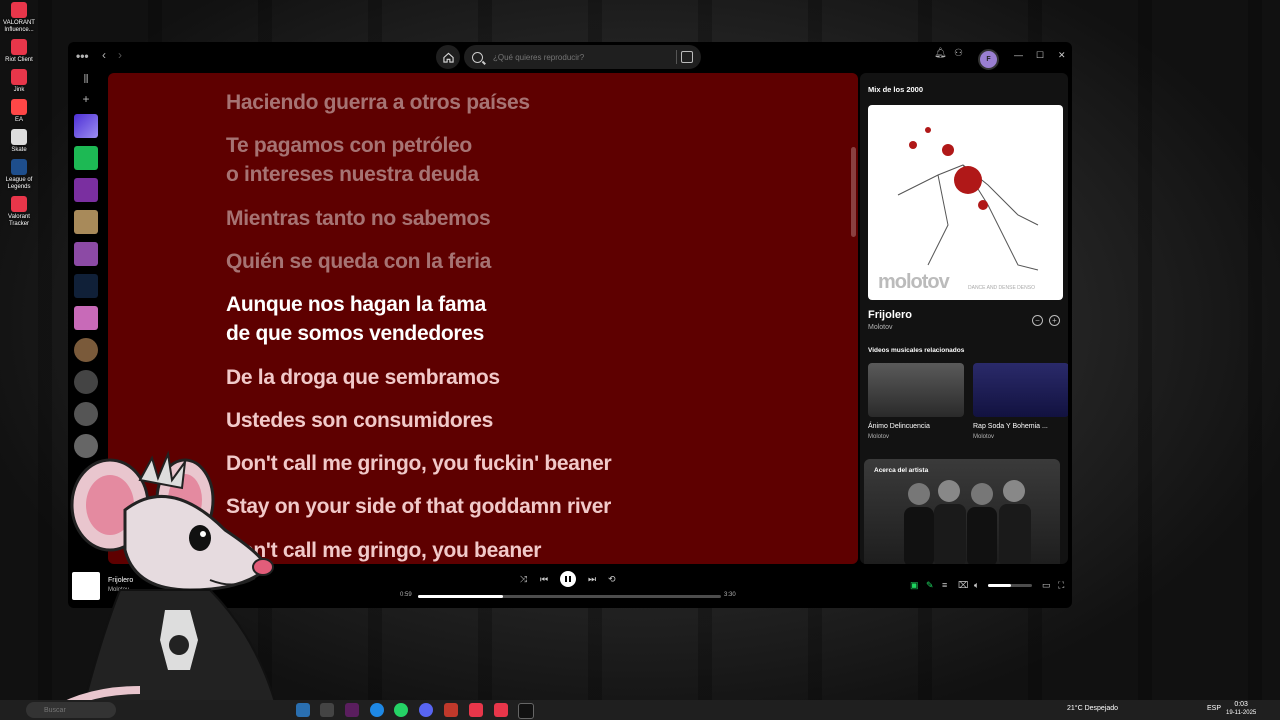 This screenshot has width=1280, height=720. What do you see at coordinates (19, 220) in the screenshot?
I see `desktop-icon-label: Valorant Tracker` at bounding box center [19, 220].